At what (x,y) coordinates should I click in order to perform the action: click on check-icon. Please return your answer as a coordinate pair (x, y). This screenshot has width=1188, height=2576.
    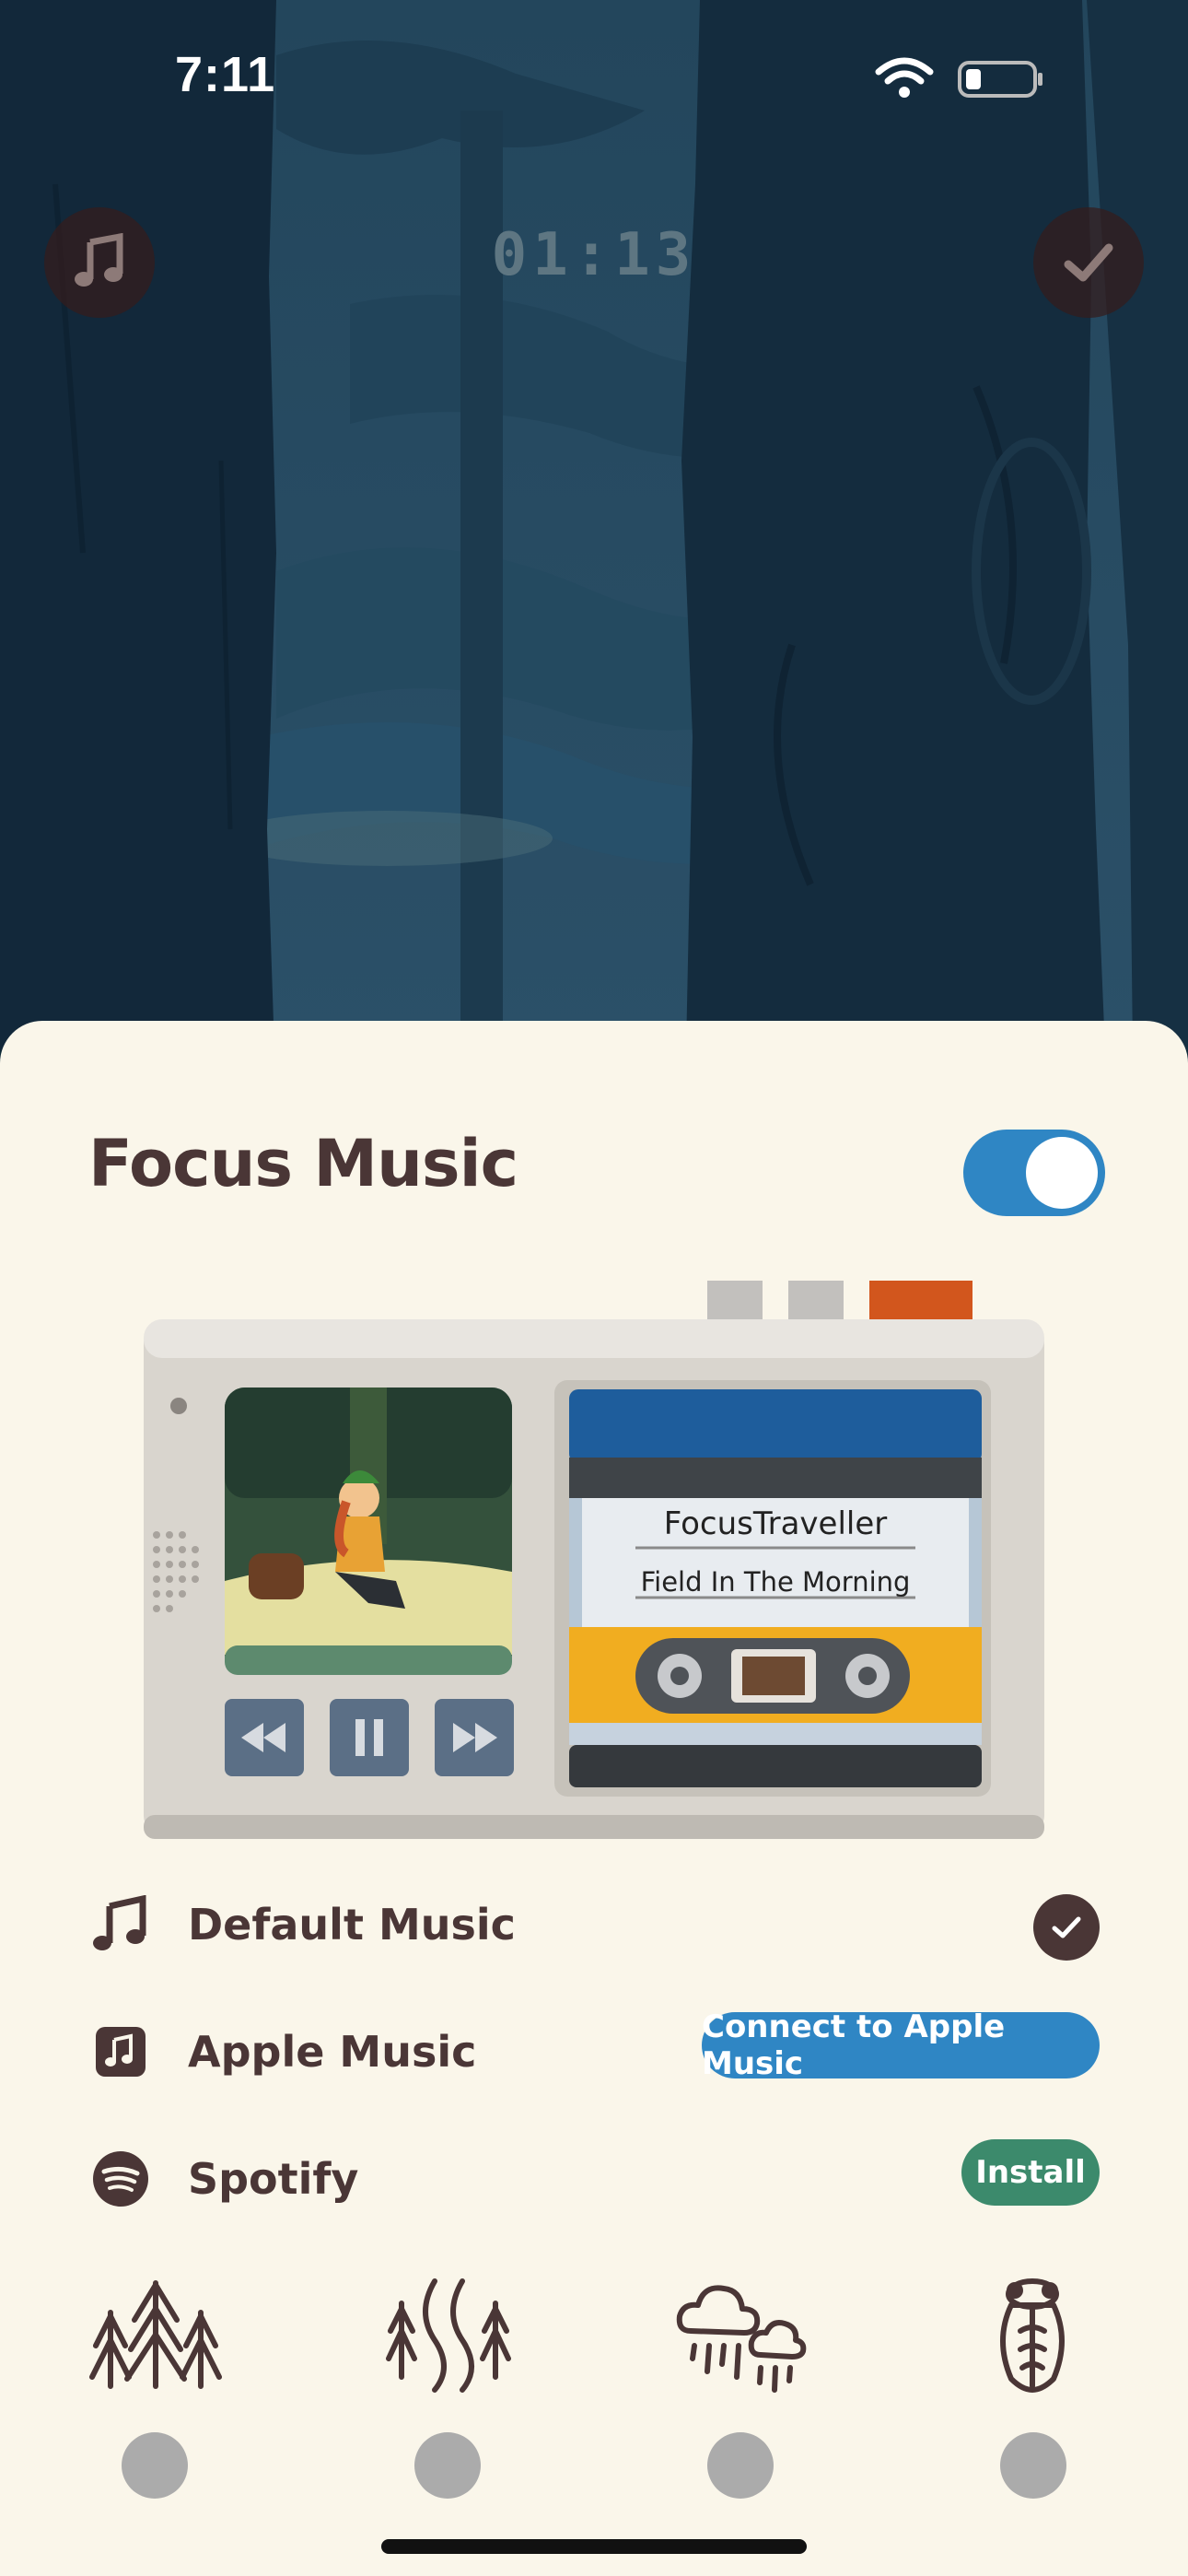
    Looking at the image, I should click on (1088, 262).